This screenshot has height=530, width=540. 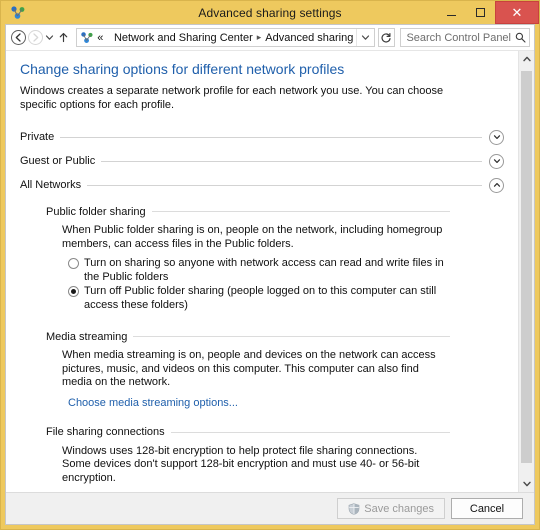 I want to click on scroll-down-arrow-icon, so click(x=526, y=484).